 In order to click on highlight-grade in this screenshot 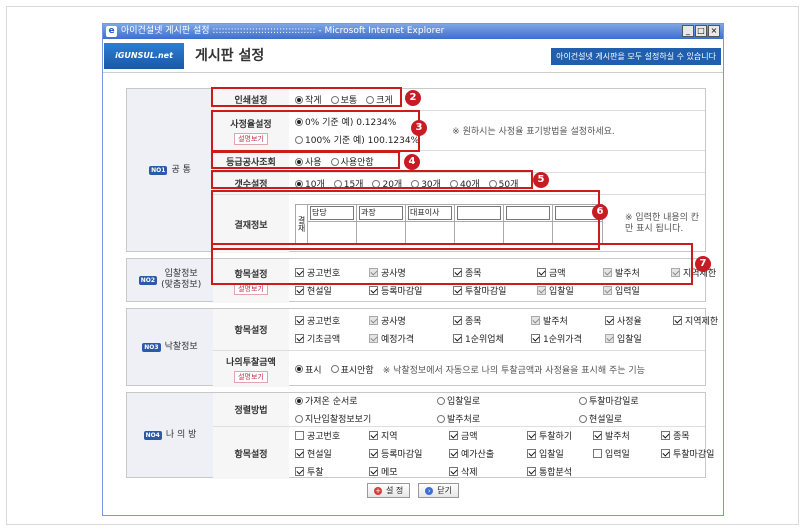, I will do `click(305, 160)`.